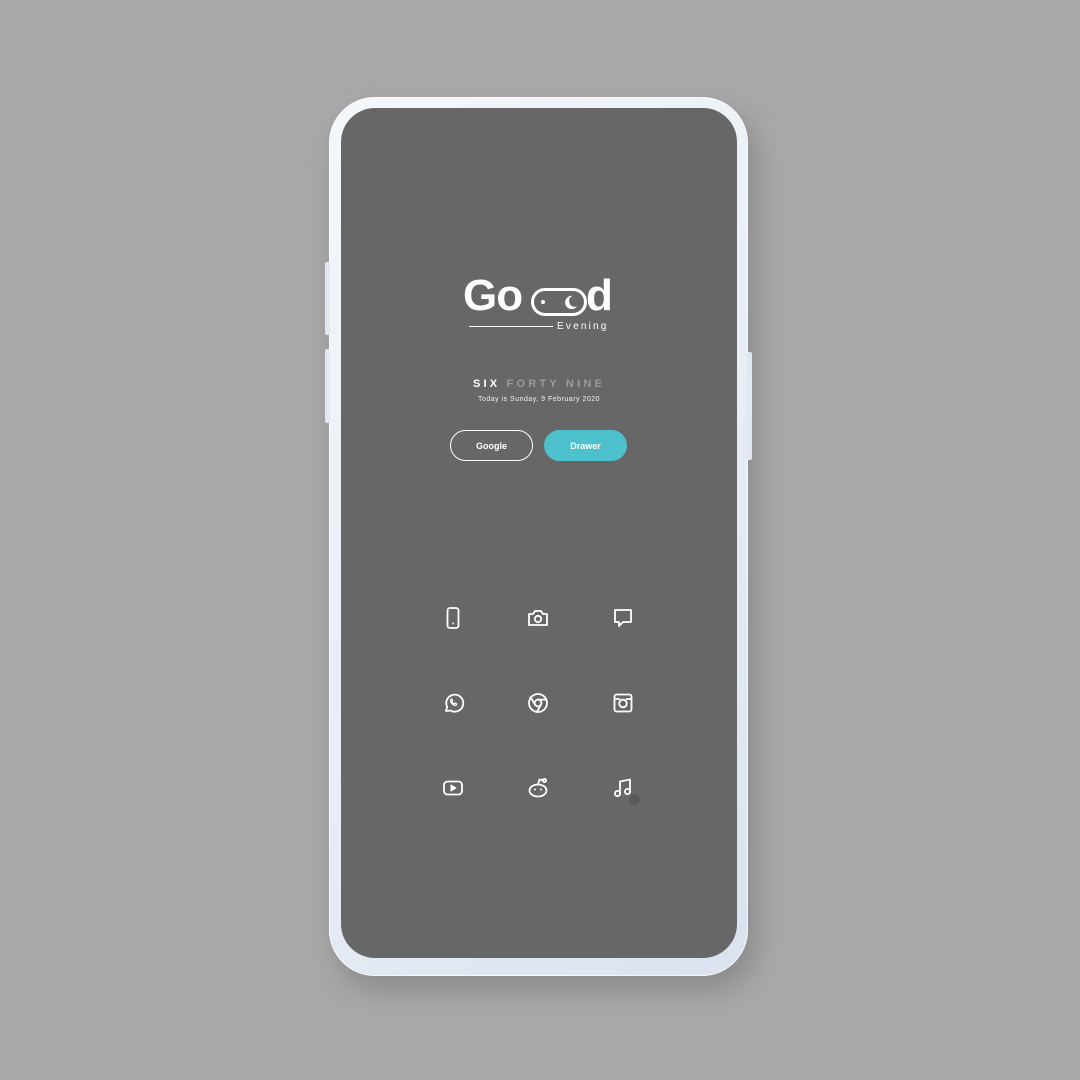  Describe the element at coordinates (634, 799) in the screenshot. I see `touch-indicator` at that location.